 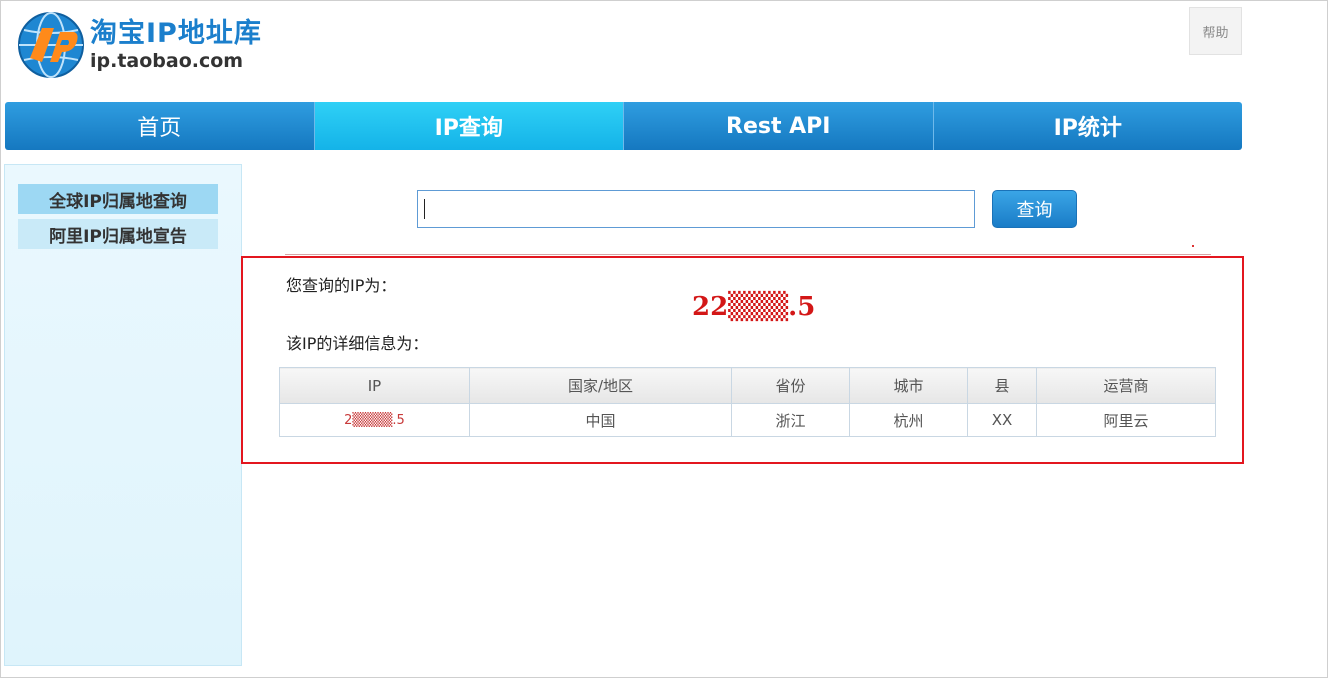 I want to click on cell-city: 杭州, so click(x=908, y=420).